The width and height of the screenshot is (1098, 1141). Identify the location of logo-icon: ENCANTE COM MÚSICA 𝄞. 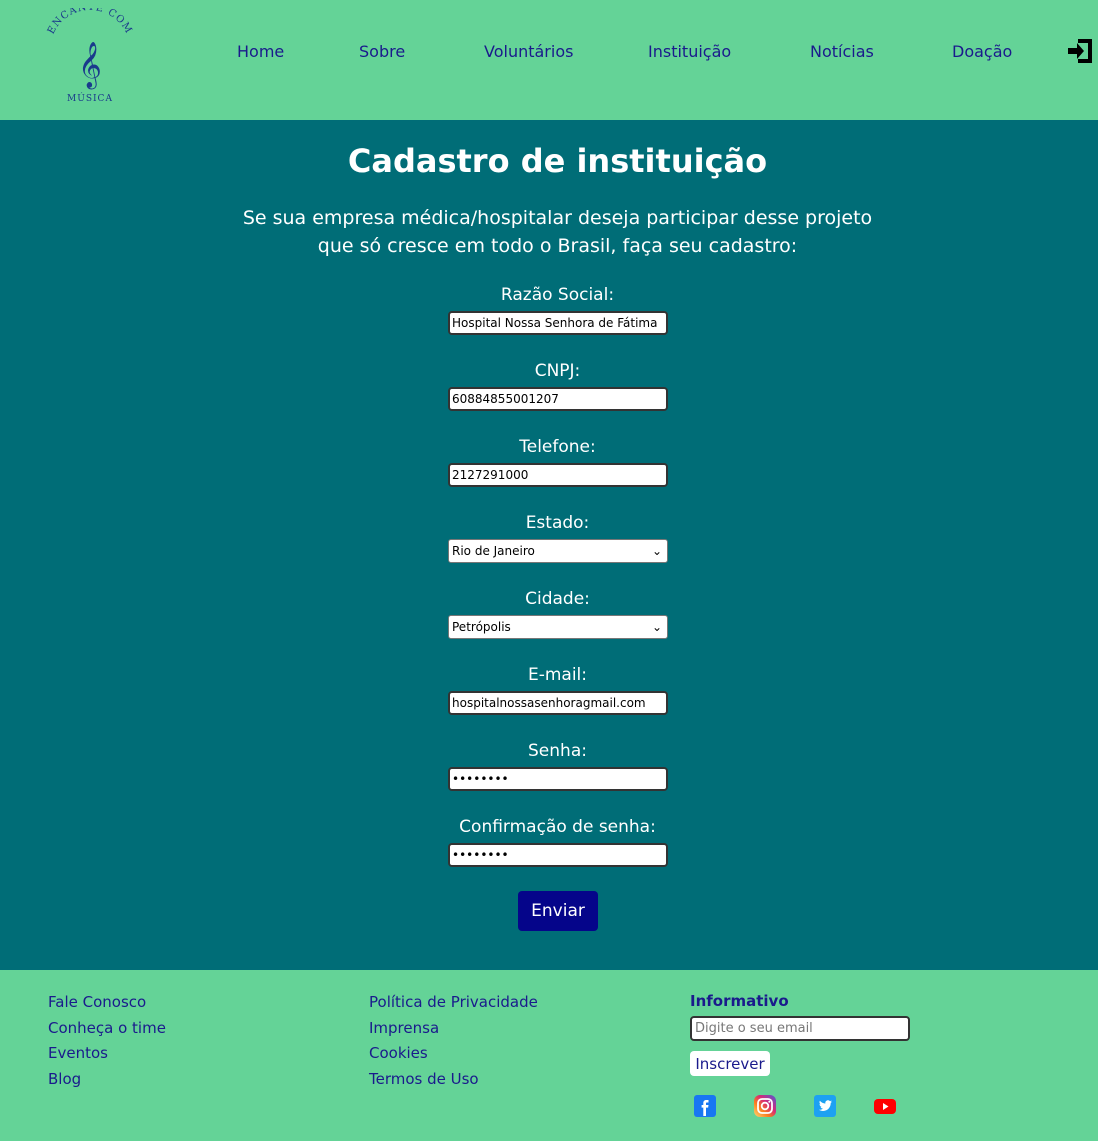
(90, 58).